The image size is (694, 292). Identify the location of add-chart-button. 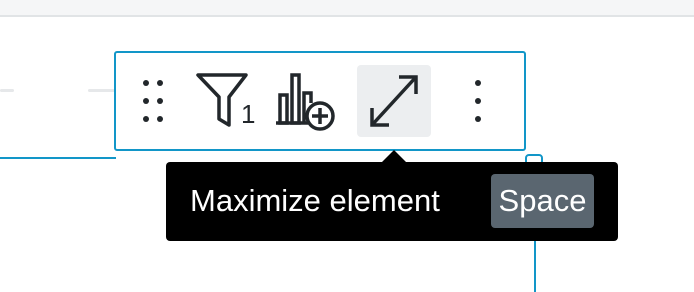
(307, 101).